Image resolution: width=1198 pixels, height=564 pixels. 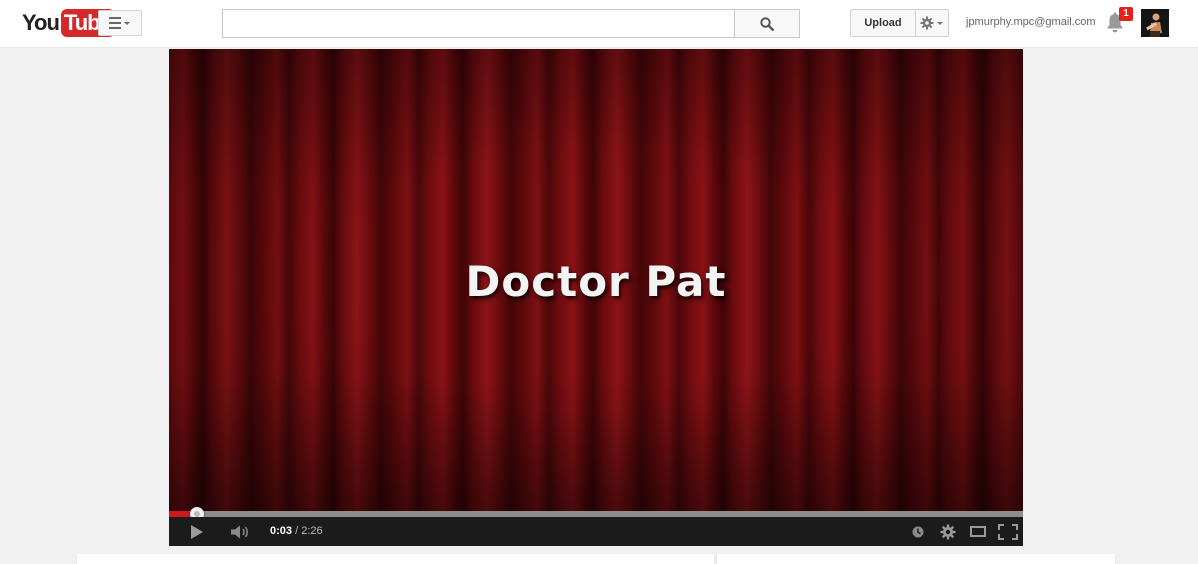 I want to click on volume-button, so click(x=241, y=531).